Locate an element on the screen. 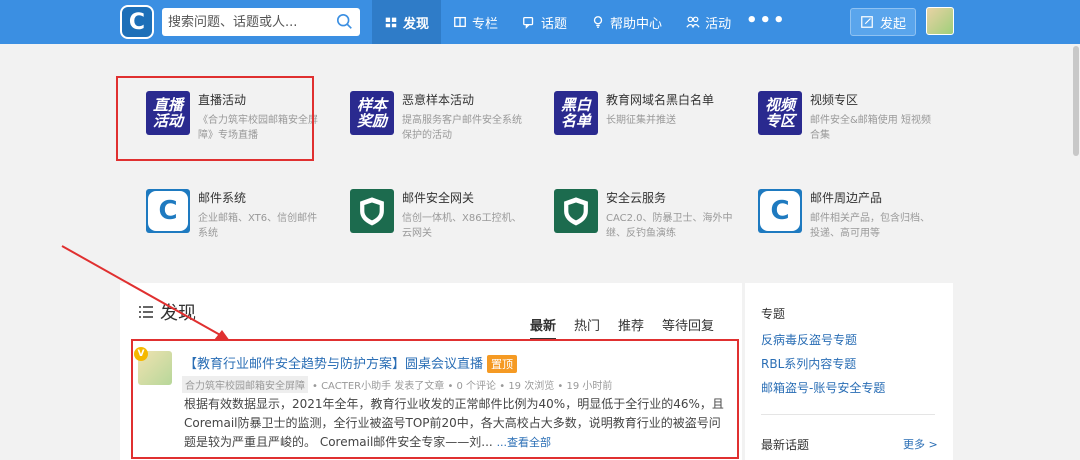 This screenshot has width=1080, height=460. scrollbar-thumb is located at coordinates (1076, 101).